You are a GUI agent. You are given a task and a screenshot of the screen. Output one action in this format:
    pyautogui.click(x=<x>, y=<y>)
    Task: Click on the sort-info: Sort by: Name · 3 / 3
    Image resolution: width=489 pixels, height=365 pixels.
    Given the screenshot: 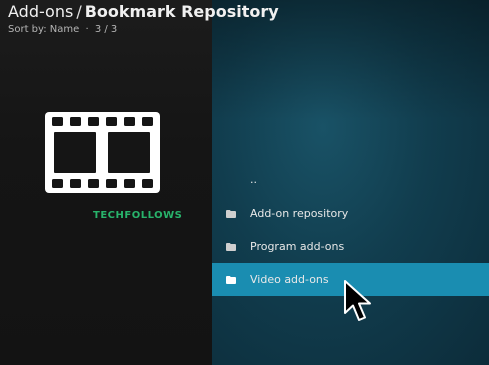 What is the action you would take?
    pyautogui.click(x=143, y=30)
    